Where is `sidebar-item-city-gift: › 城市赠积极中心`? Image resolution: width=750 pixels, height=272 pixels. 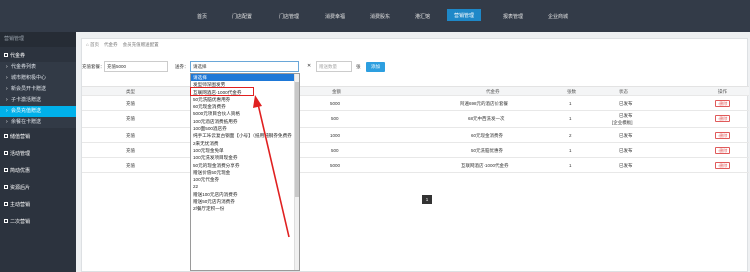
sidebar-item-city-gift: › 城市赠积极中心 is located at coordinates (38, 78).